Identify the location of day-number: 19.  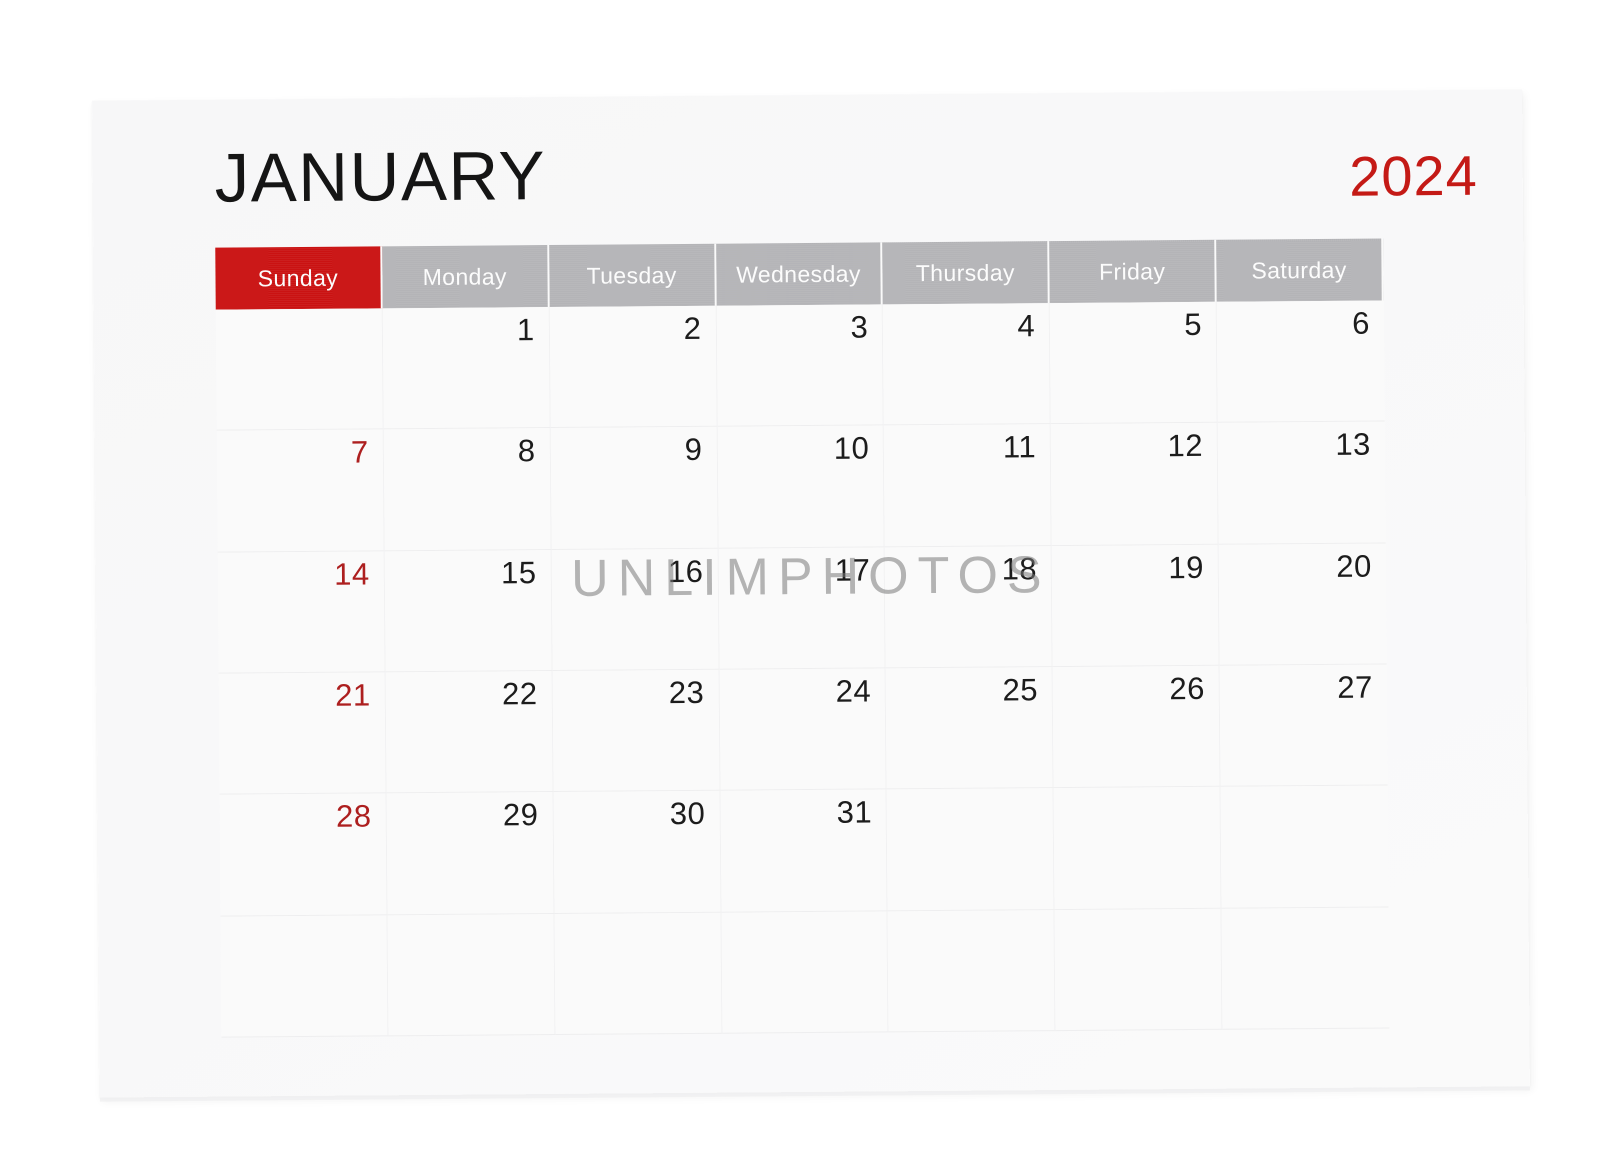
(1186, 567).